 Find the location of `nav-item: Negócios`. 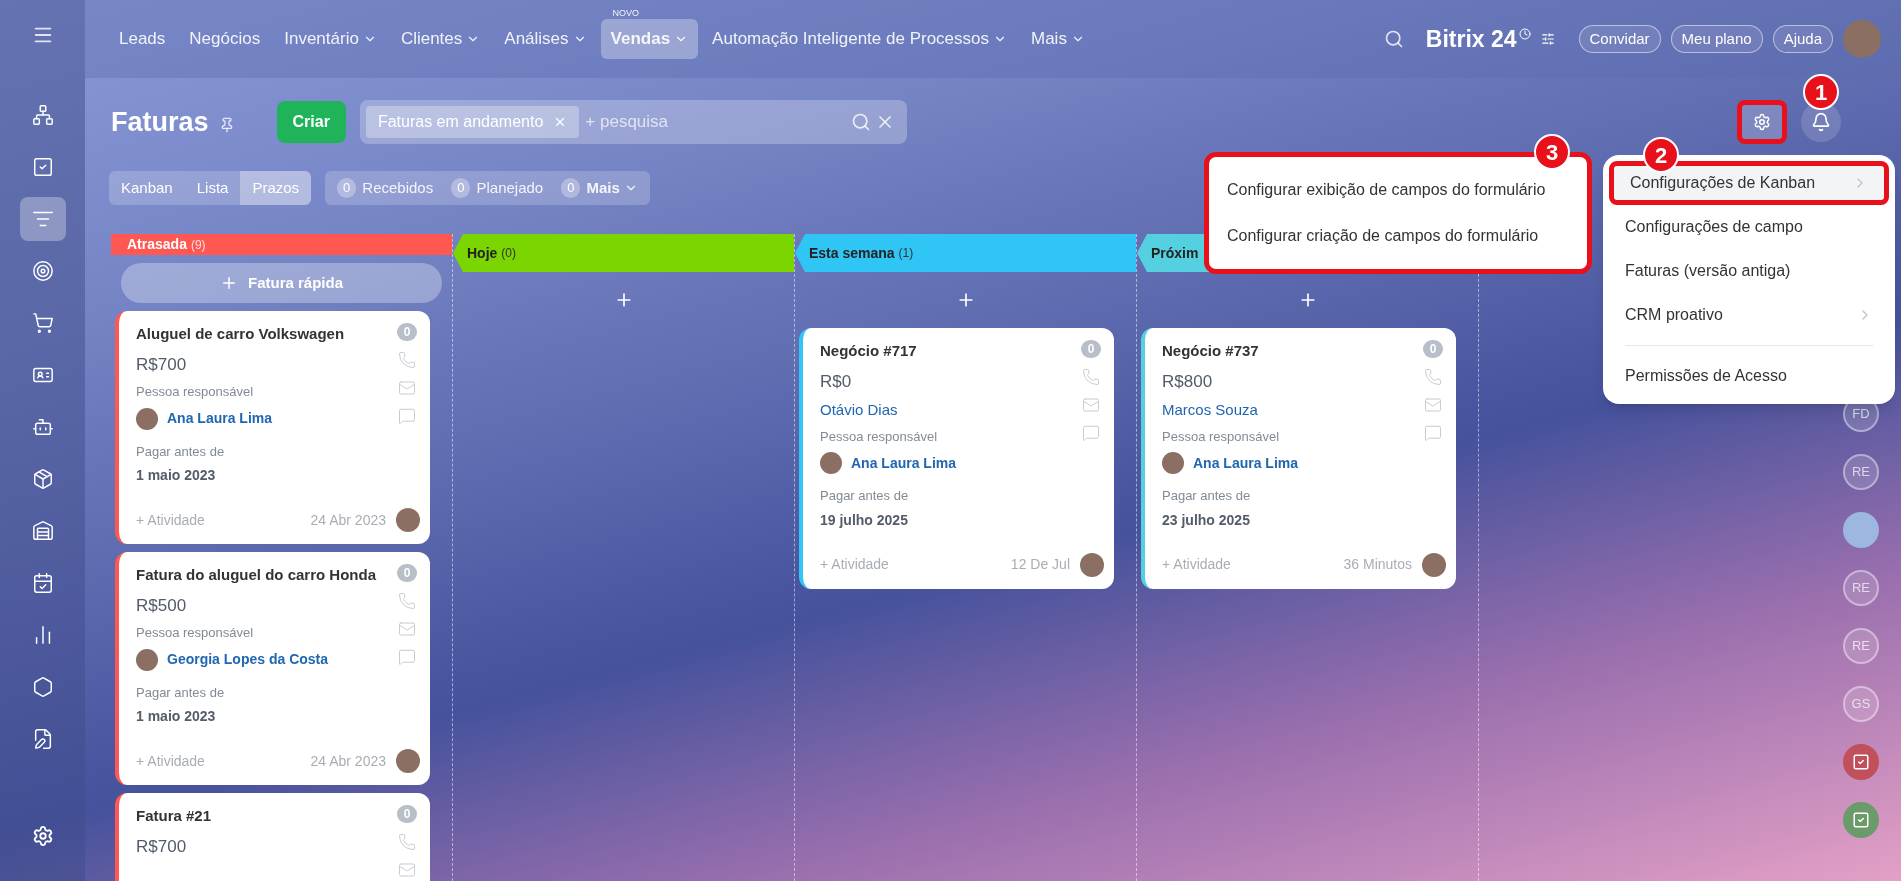

nav-item: Negócios is located at coordinates (225, 39).